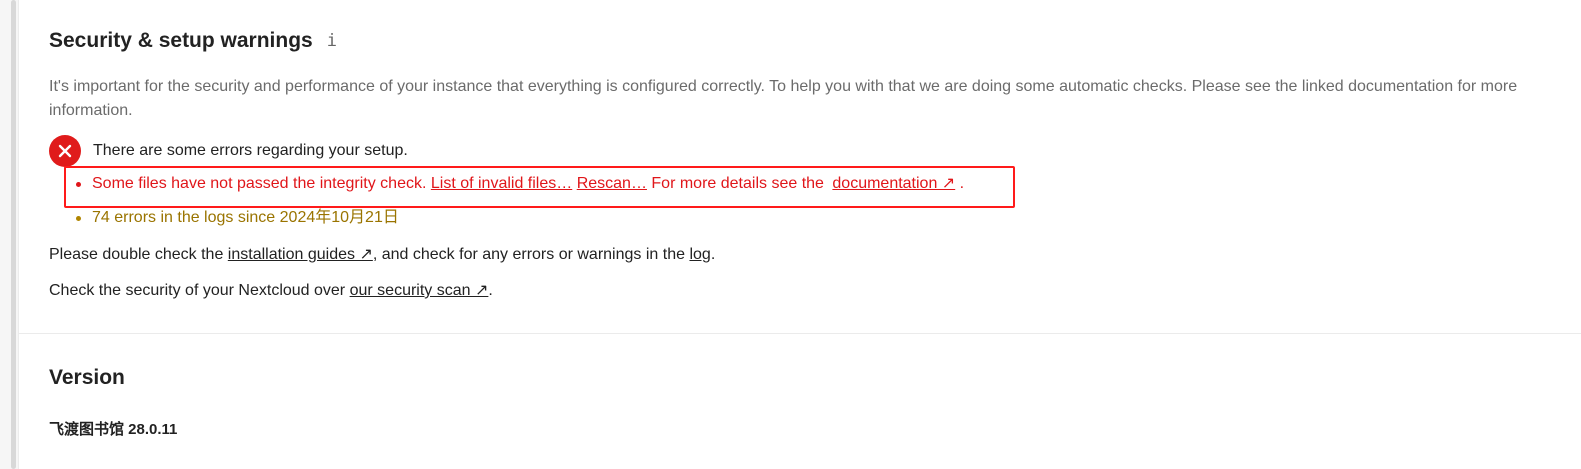  Describe the element at coordinates (13, 234) in the screenshot. I see `scrollbar` at that location.